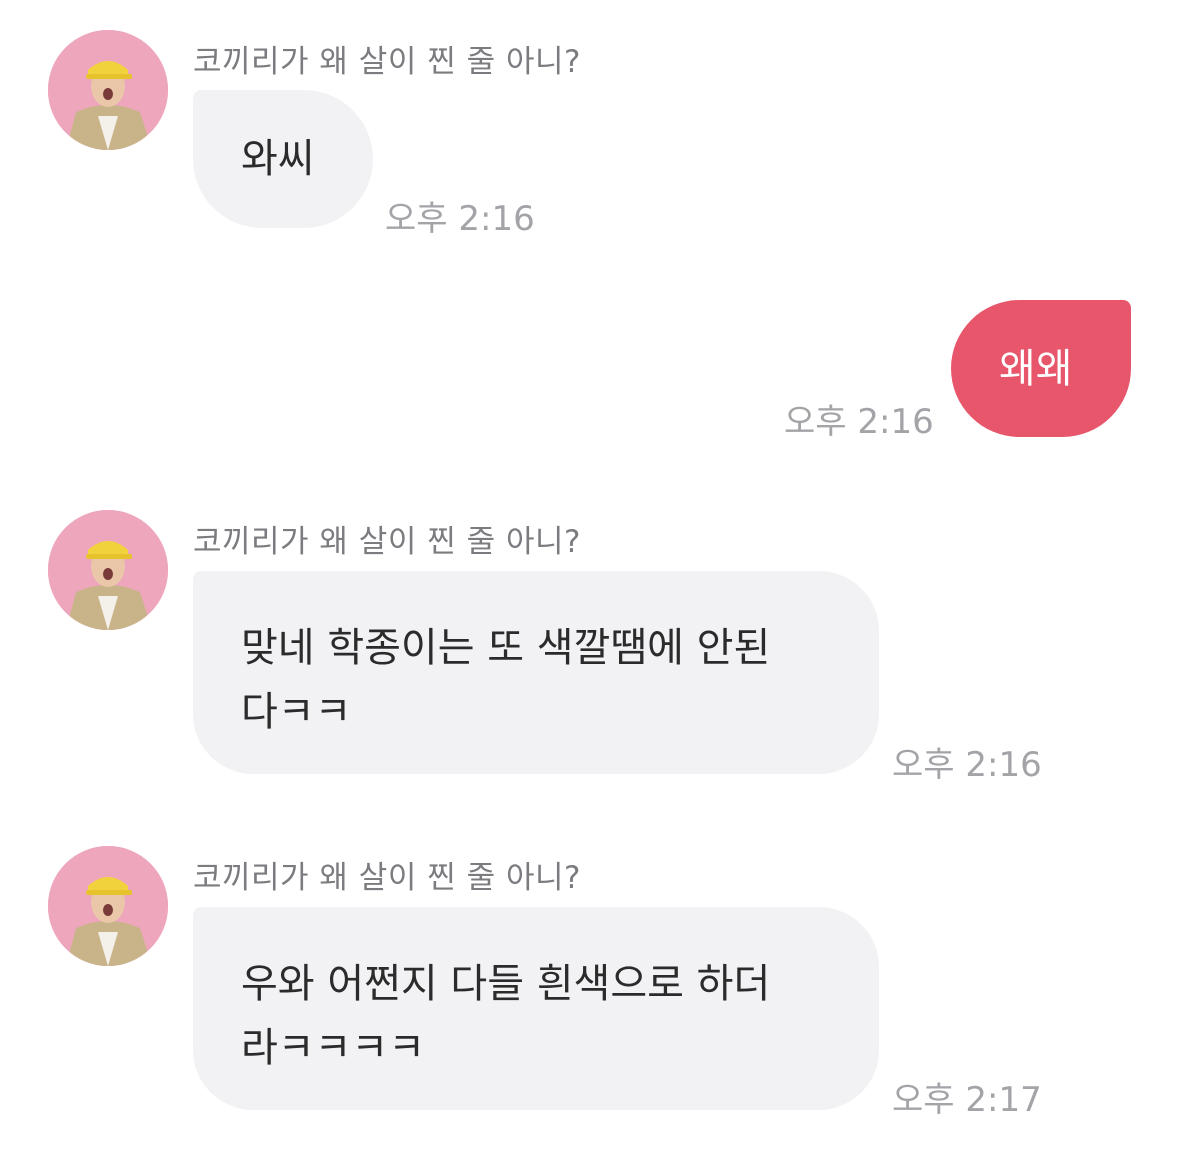 Image resolution: width=1179 pixels, height=1160 pixels. Describe the element at coordinates (278, 159) in the screenshot. I see `message-text: 와씨` at that location.